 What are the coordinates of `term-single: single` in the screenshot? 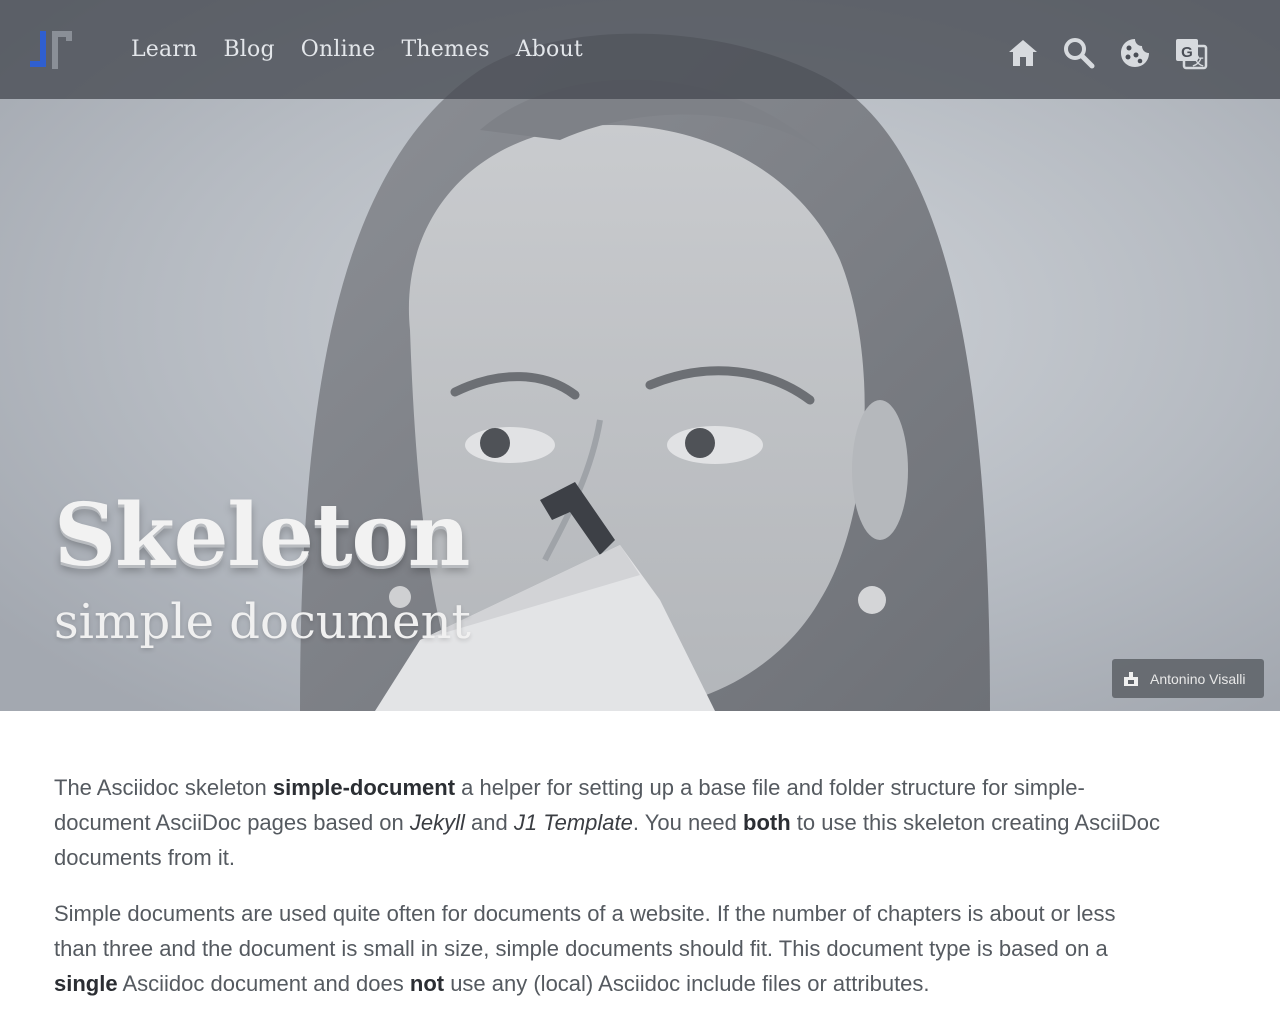 It's located at (86, 983).